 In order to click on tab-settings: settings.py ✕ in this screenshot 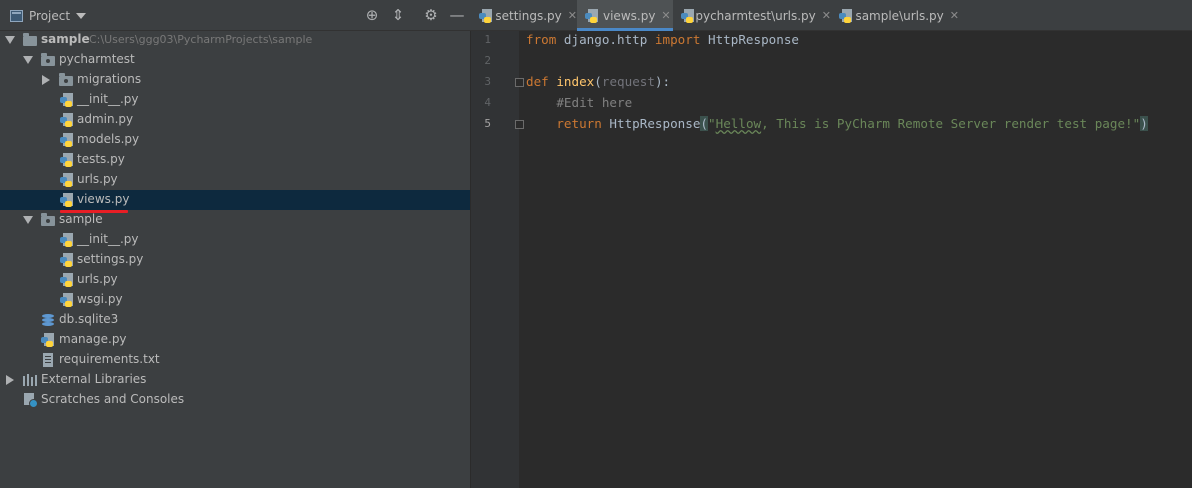, I will do `click(524, 15)`.